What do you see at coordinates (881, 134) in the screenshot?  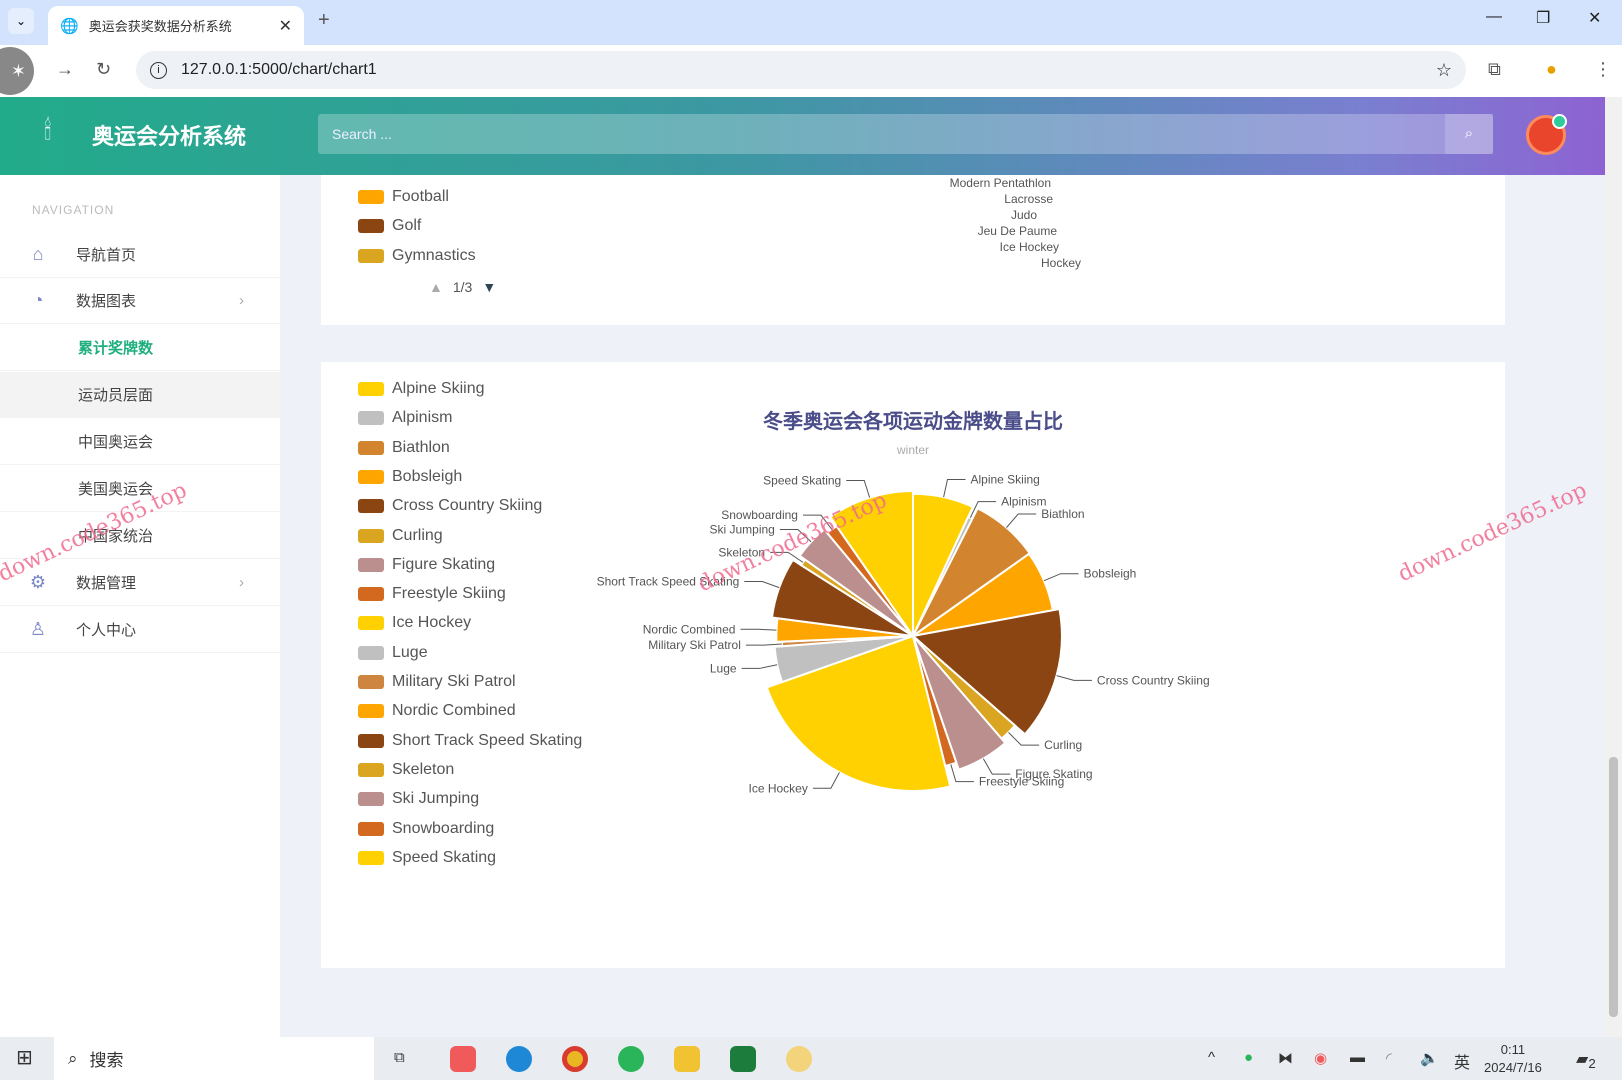 I see `search-input` at bounding box center [881, 134].